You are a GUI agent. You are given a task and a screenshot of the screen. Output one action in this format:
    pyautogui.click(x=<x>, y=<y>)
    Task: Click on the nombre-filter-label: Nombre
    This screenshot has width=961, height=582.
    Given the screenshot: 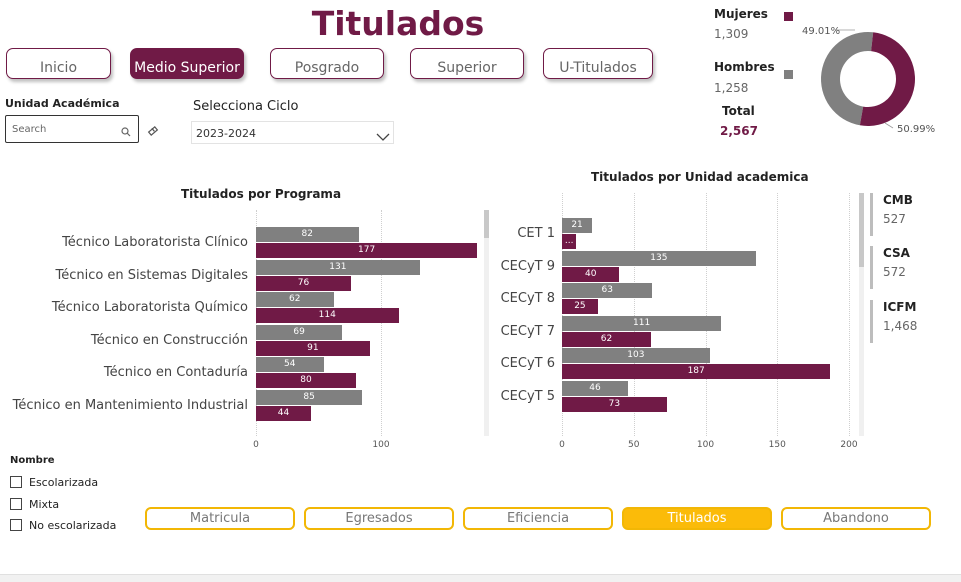 What is the action you would take?
    pyautogui.click(x=32, y=460)
    